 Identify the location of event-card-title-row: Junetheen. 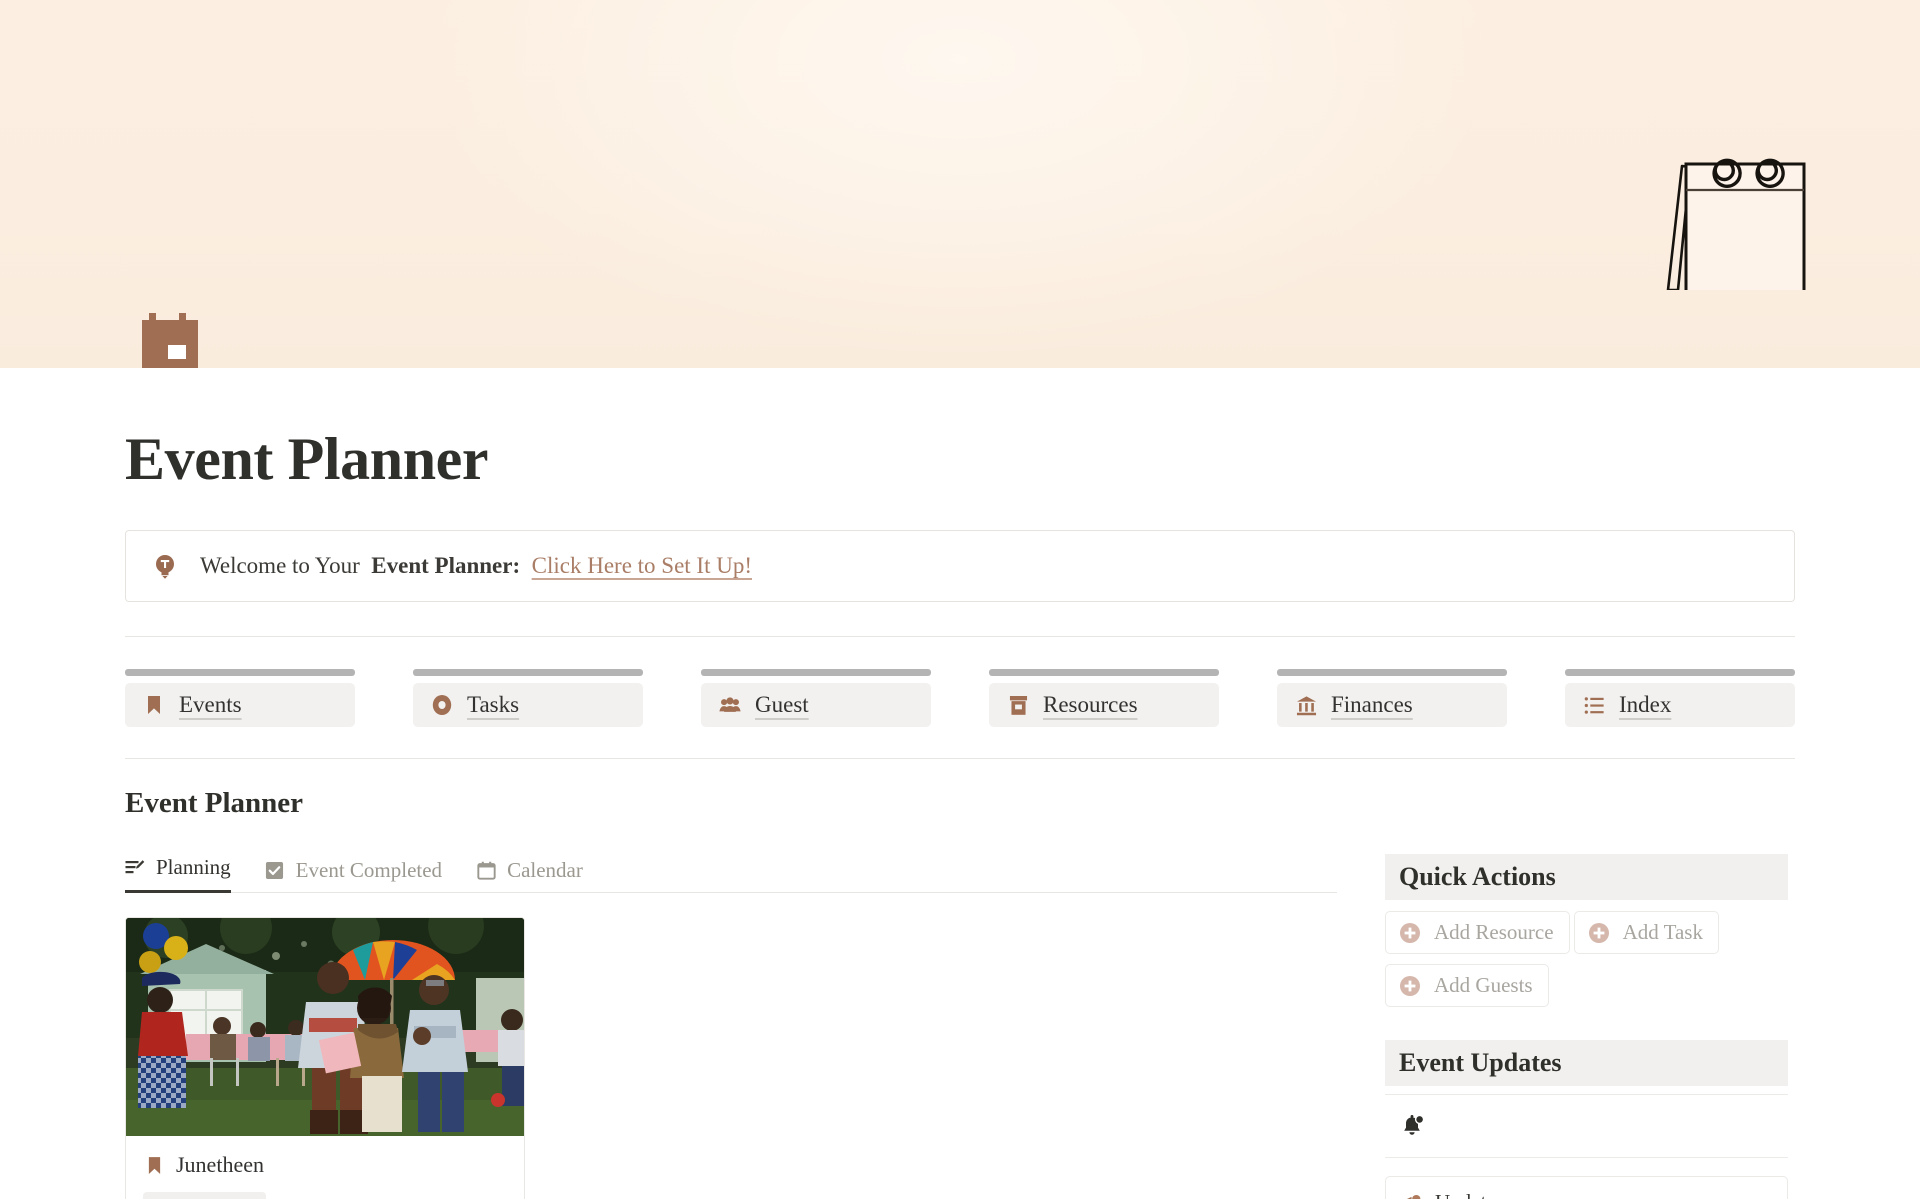
(325, 1165).